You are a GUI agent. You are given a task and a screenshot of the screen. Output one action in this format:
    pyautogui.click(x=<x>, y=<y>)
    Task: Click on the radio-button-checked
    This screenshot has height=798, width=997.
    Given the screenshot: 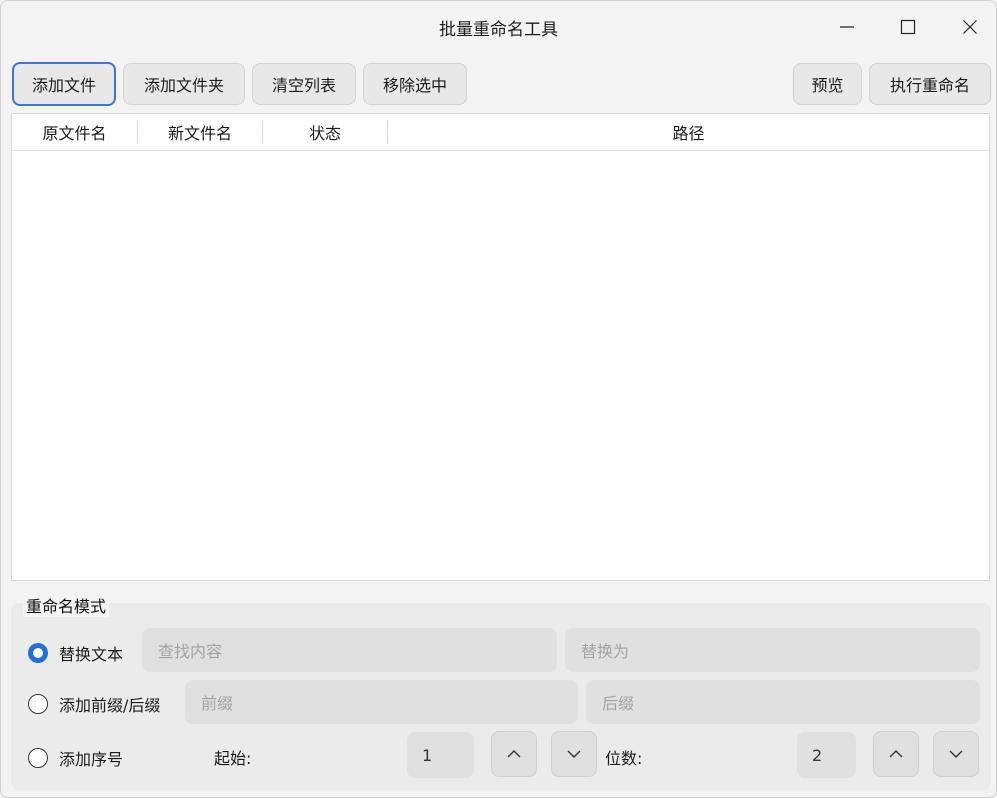 What is the action you would take?
    pyautogui.click(x=38, y=653)
    